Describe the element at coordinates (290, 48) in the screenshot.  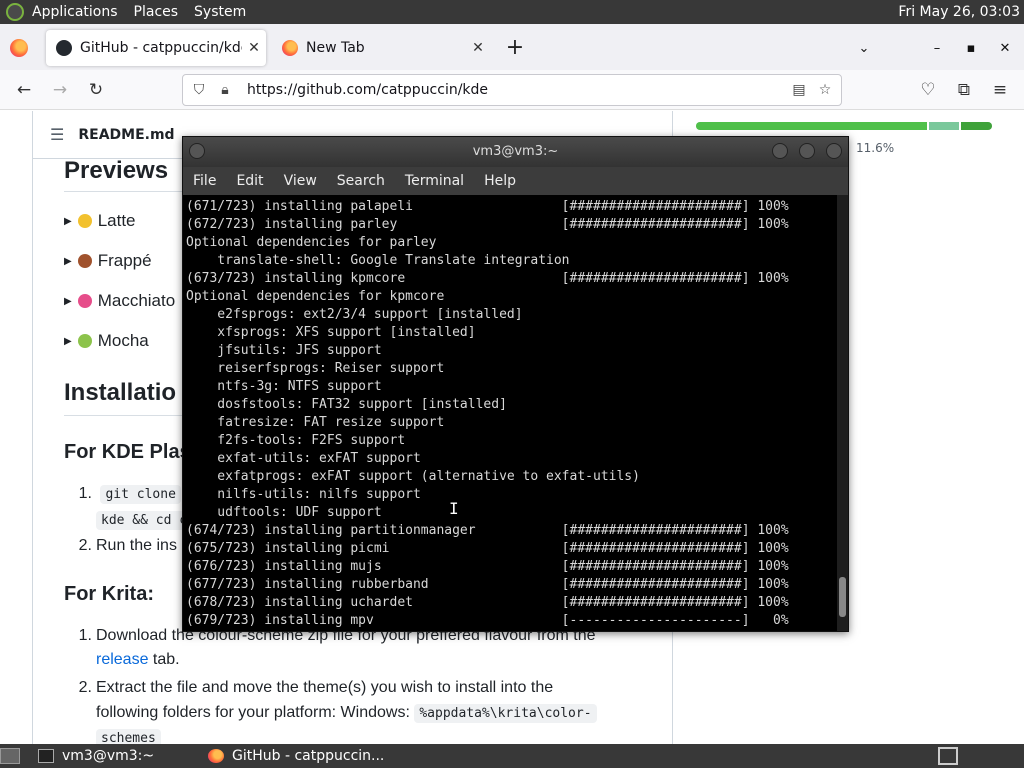
I see `firefox-favicon-icon` at that location.